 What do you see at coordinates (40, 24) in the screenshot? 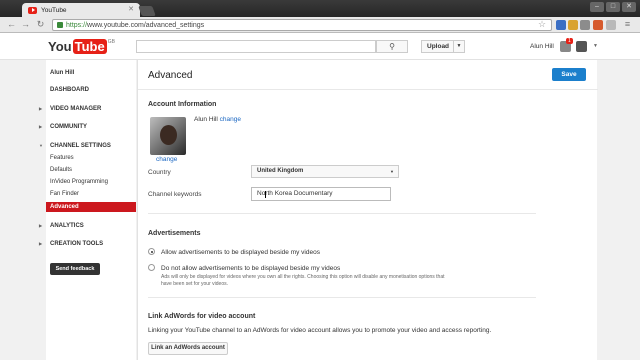
I see `reload-icon: ↻` at bounding box center [40, 24].